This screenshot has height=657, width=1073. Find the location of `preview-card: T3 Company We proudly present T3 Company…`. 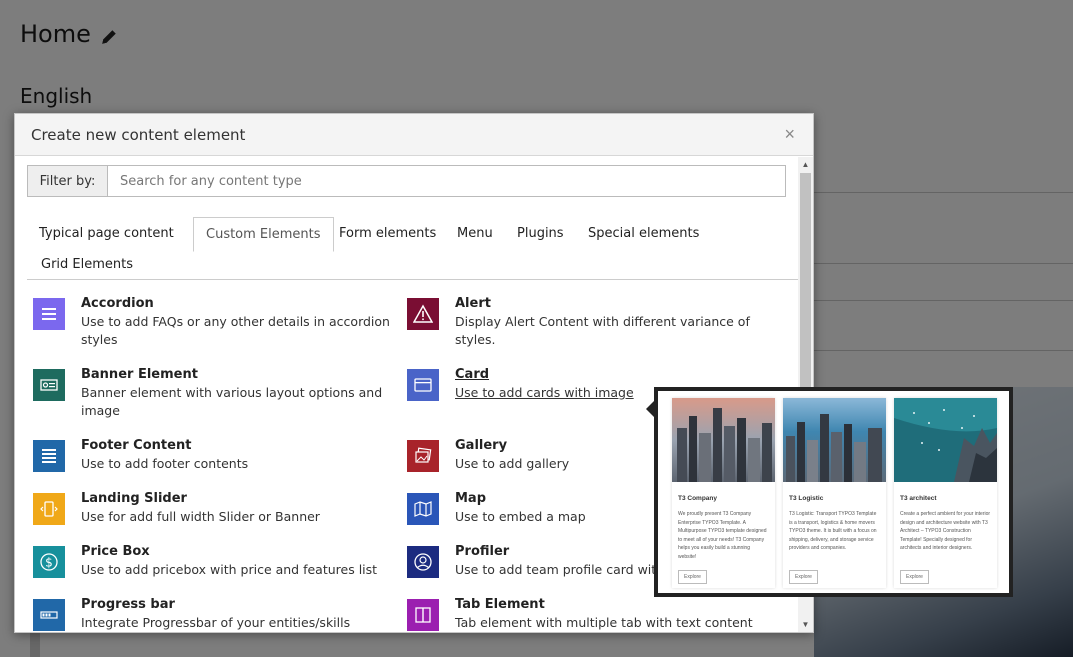

preview-card: T3 Company We proudly present T3 Company… is located at coordinates (723, 493).